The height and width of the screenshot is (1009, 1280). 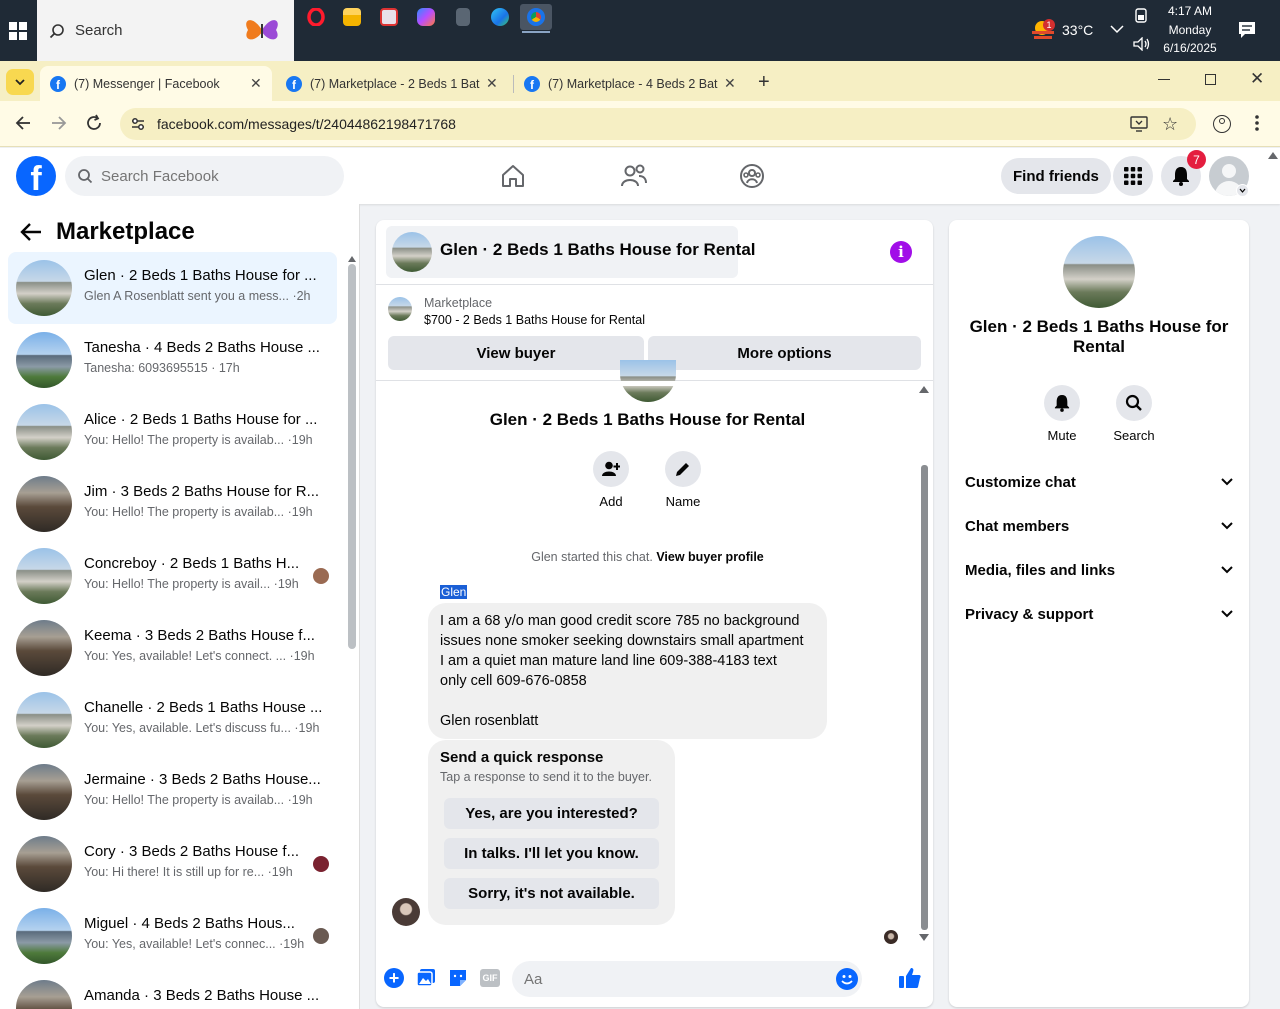 What do you see at coordinates (352, 17) in the screenshot?
I see `file-explorer-icon` at bounding box center [352, 17].